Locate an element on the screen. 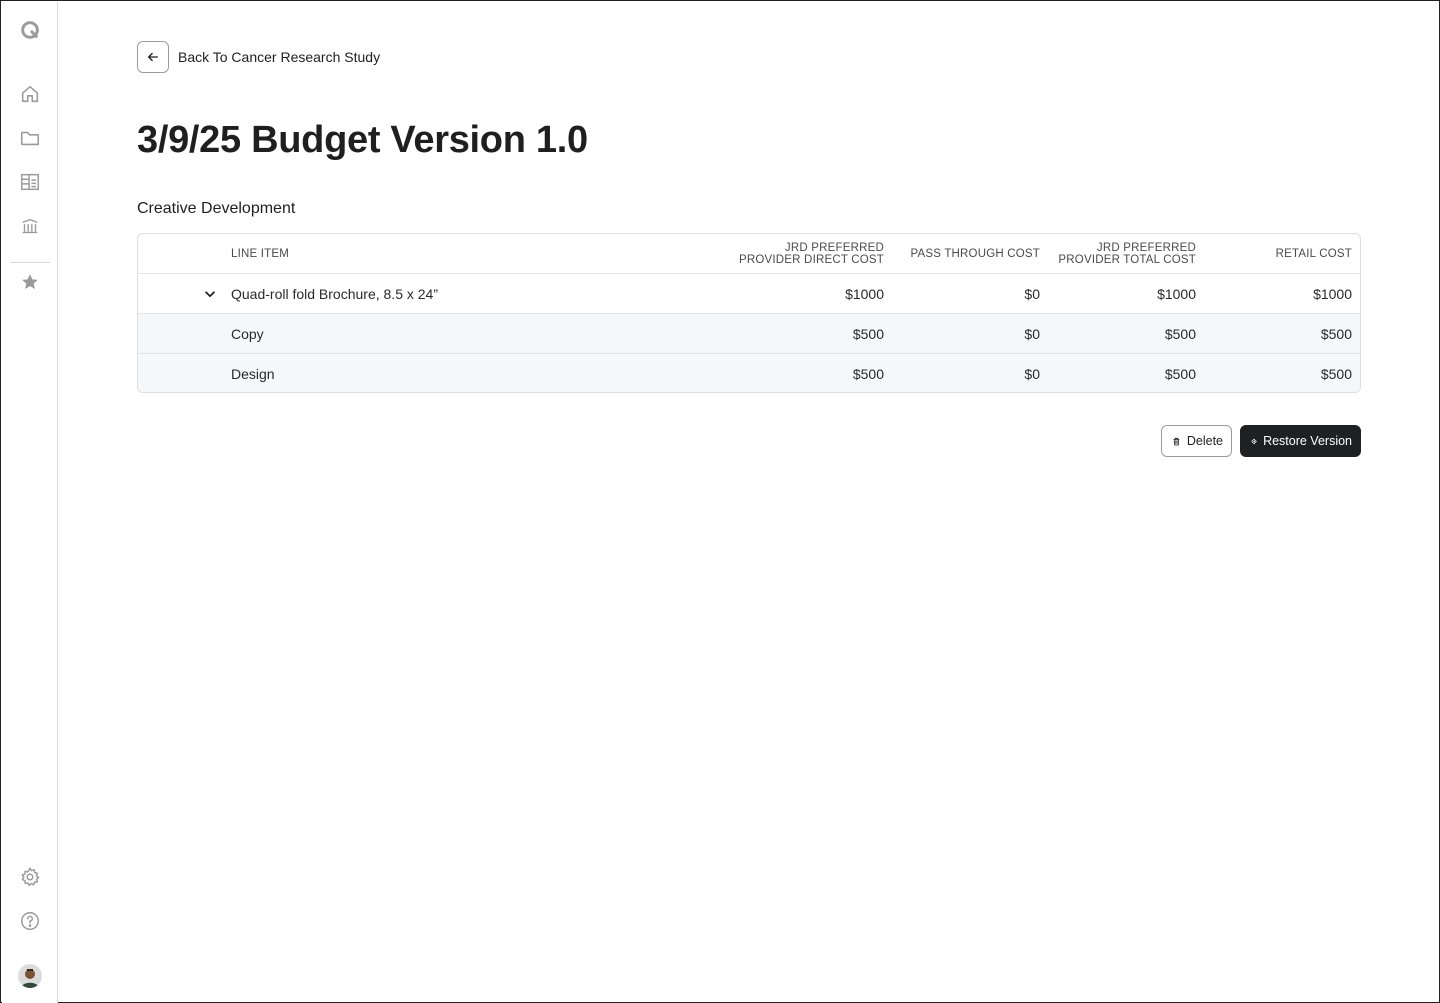 The height and width of the screenshot is (1003, 1440). sidebar-divider is located at coordinates (30, 262).